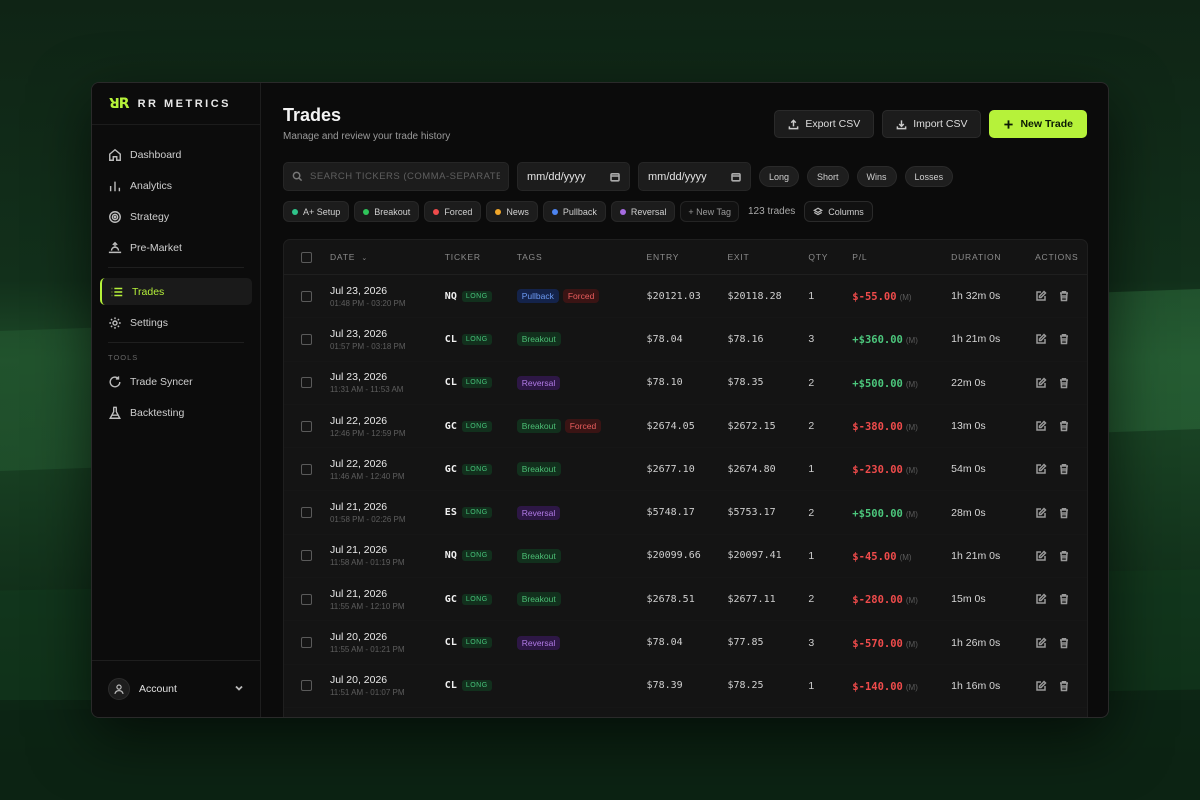  Describe the element at coordinates (387, 211) in the screenshot. I see `tag-filter-breakout: Breakout` at that location.